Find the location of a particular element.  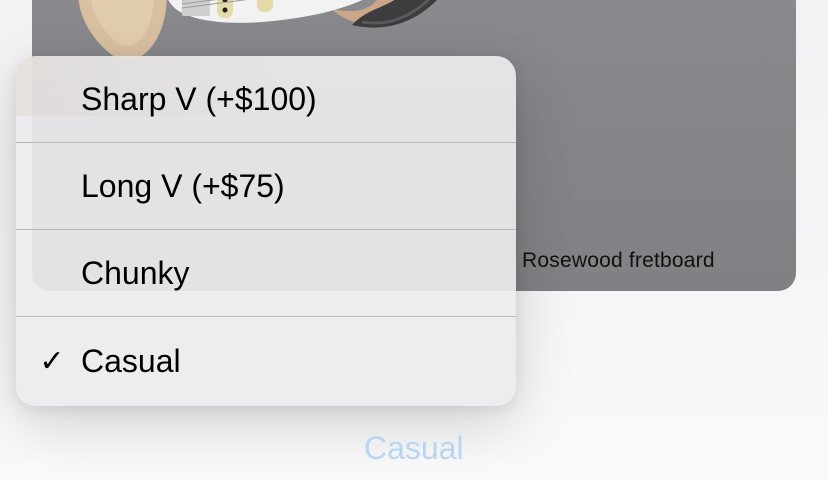

menu-item-label: Long V (+$75) is located at coordinates (183, 185).